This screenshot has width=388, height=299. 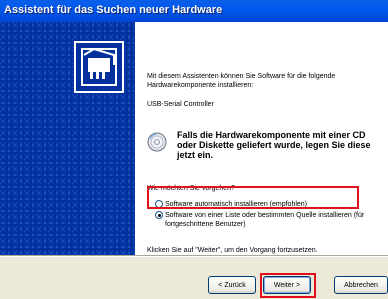 I want to click on device-name: USB-Serial Controller, so click(x=180, y=104).